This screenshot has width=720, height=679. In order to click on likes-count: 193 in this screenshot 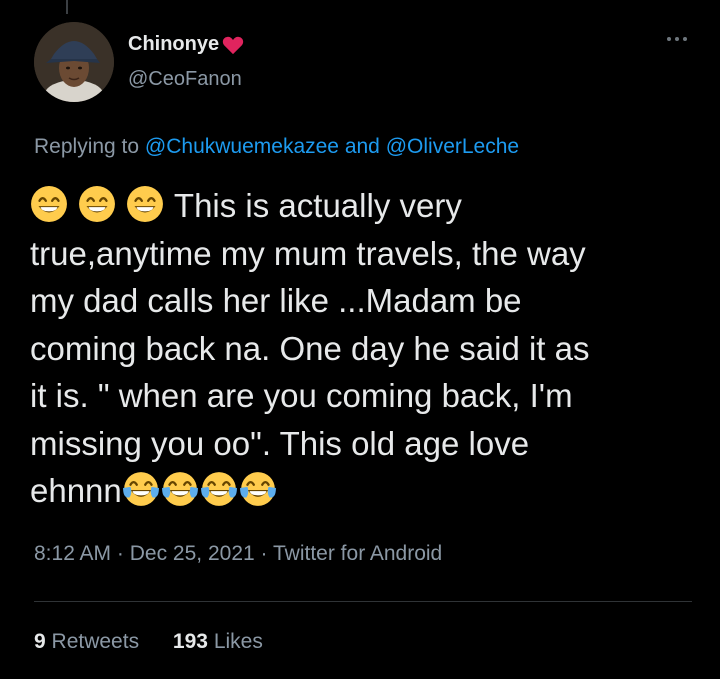, I will do `click(190, 641)`.